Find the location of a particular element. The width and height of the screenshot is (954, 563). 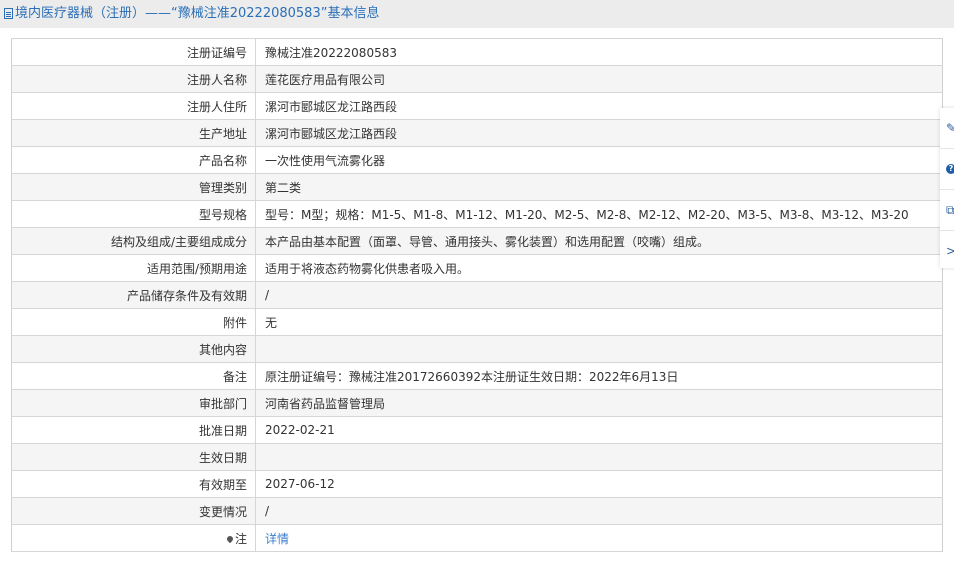

table-row: 其他内容 is located at coordinates (477, 349).